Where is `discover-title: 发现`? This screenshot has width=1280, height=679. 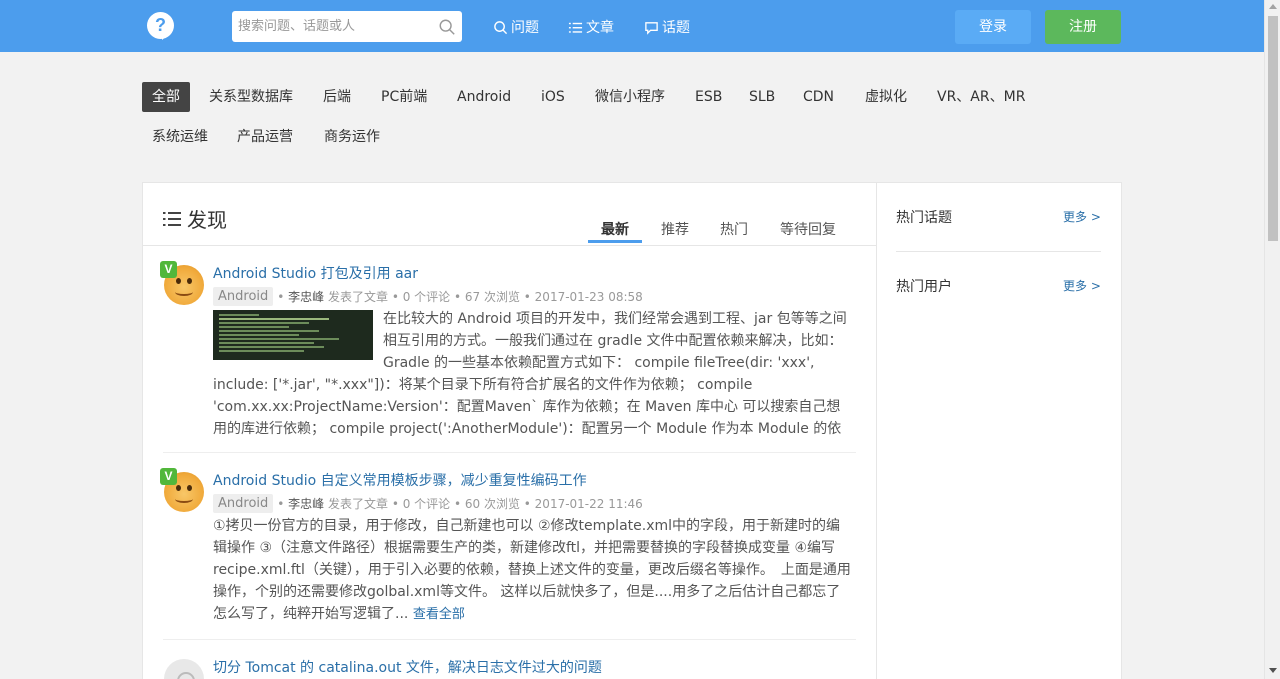
discover-title: 发现 is located at coordinates (207, 220).